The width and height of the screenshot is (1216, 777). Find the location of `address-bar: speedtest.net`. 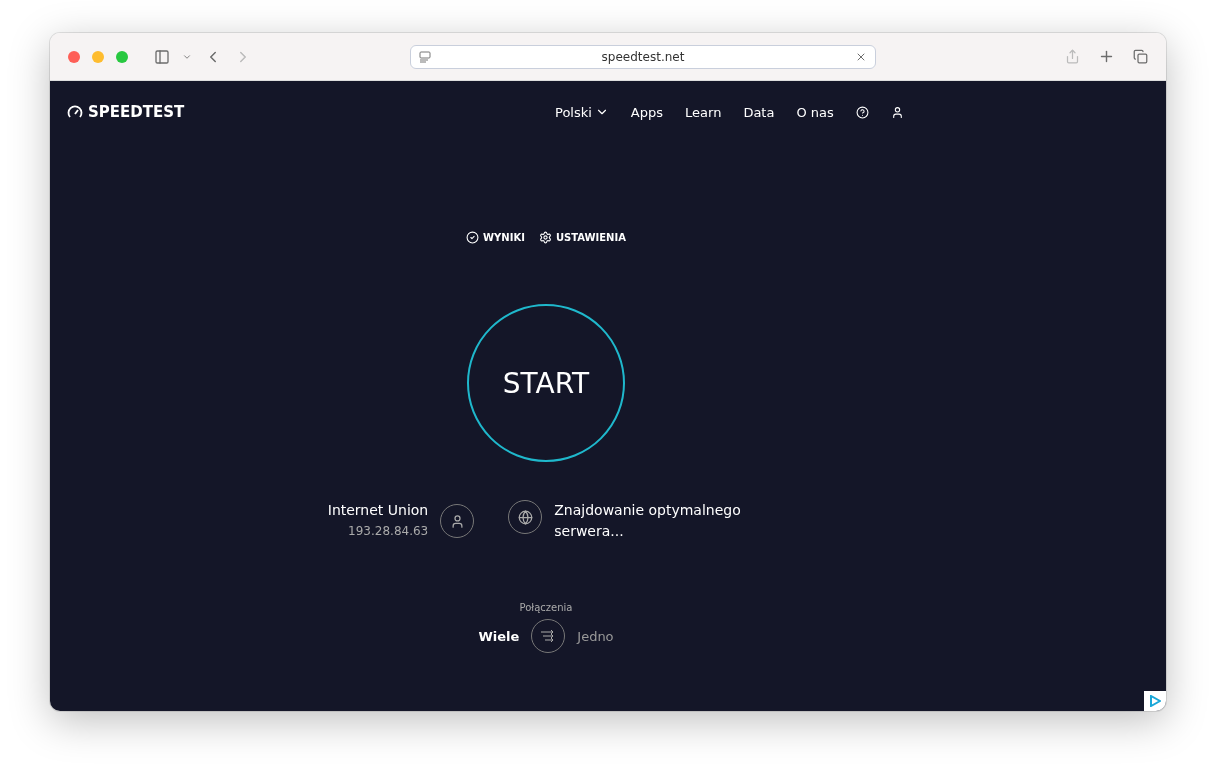

address-bar: speedtest.net is located at coordinates (643, 56).